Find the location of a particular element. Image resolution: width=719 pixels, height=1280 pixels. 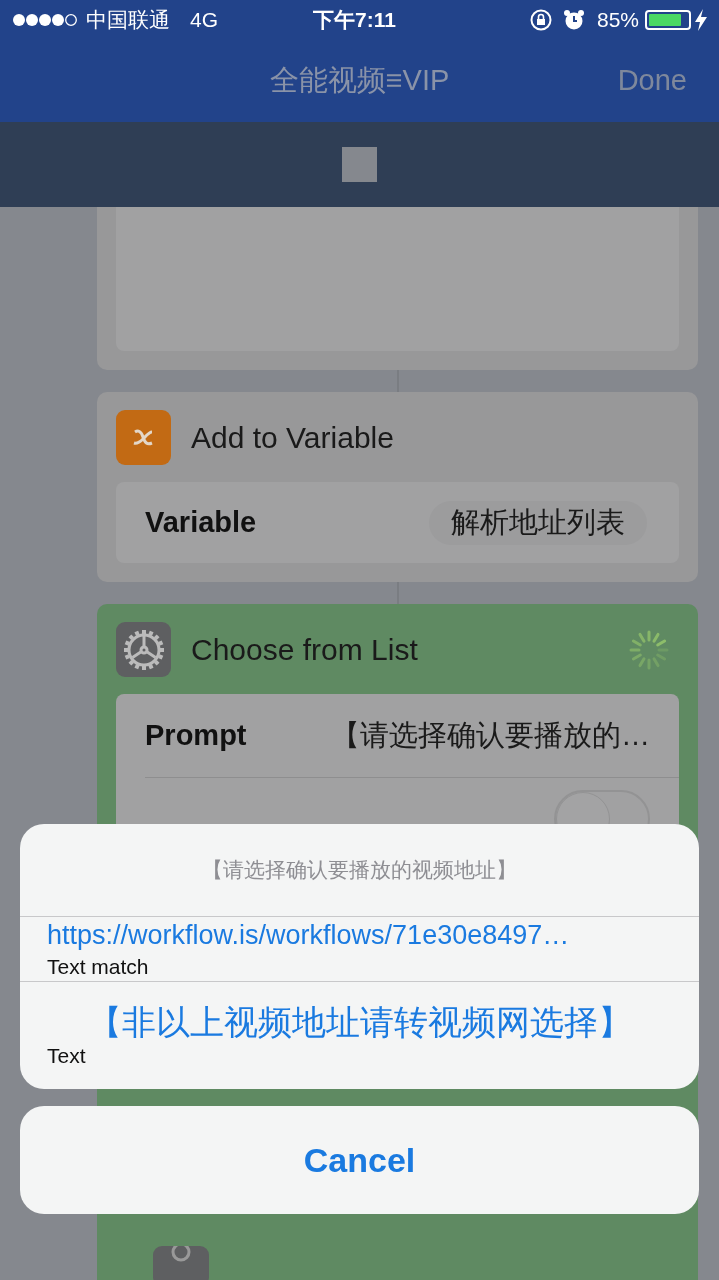

battery-icon is located at coordinates (668, 20).